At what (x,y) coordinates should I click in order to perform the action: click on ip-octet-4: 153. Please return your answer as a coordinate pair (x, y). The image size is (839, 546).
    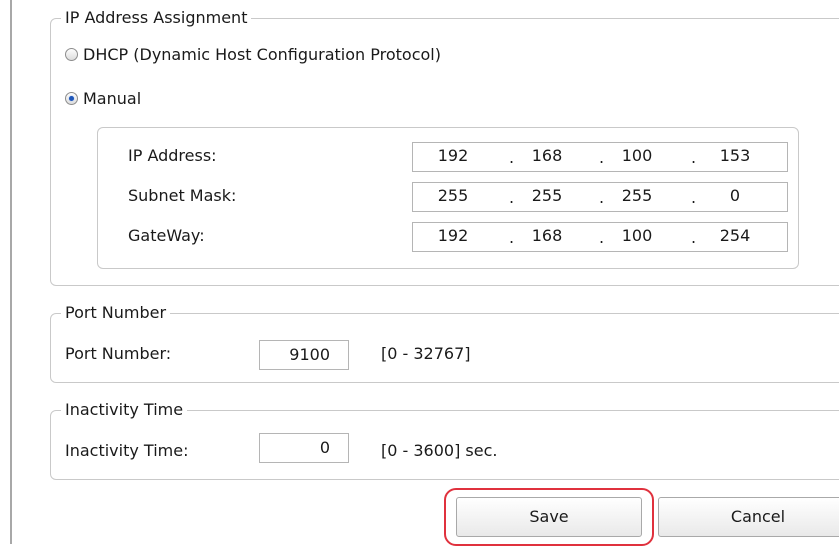
    Looking at the image, I should click on (735, 155).